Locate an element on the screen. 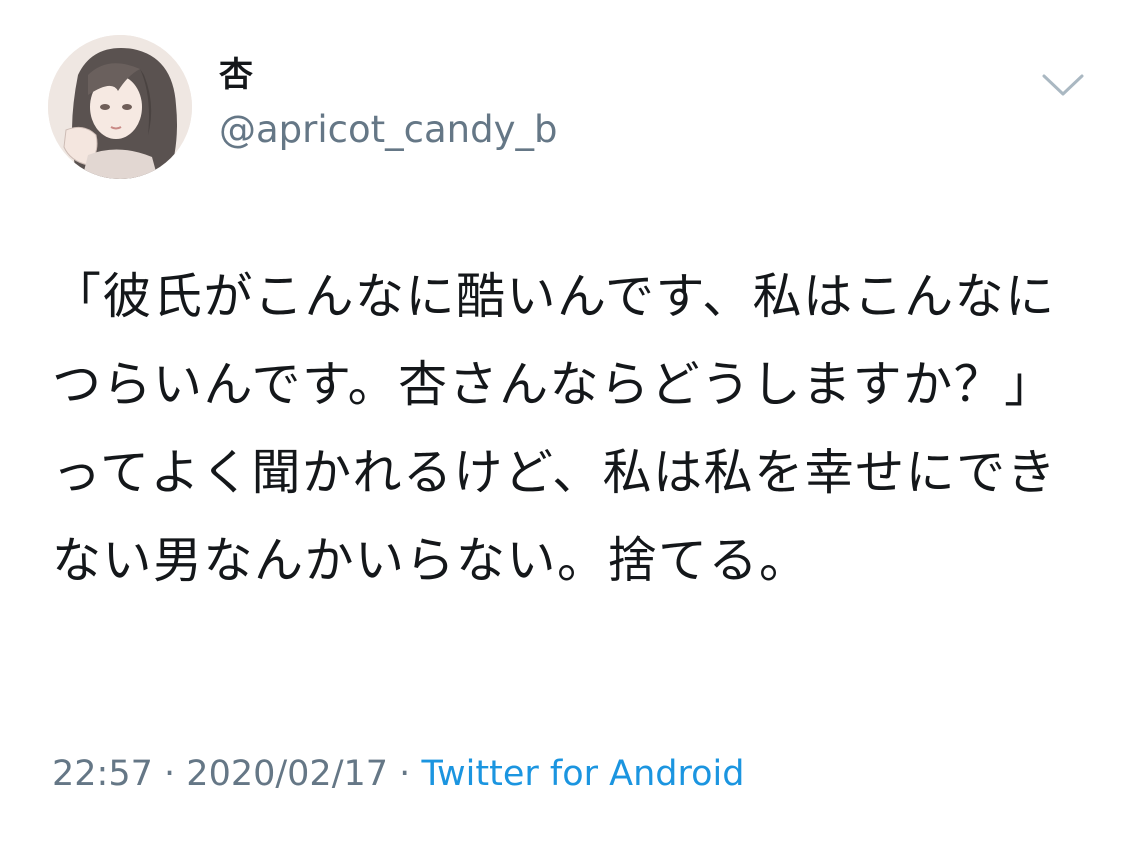 The image size is (1125, 845). avatar is located at coordinates (120, 107).